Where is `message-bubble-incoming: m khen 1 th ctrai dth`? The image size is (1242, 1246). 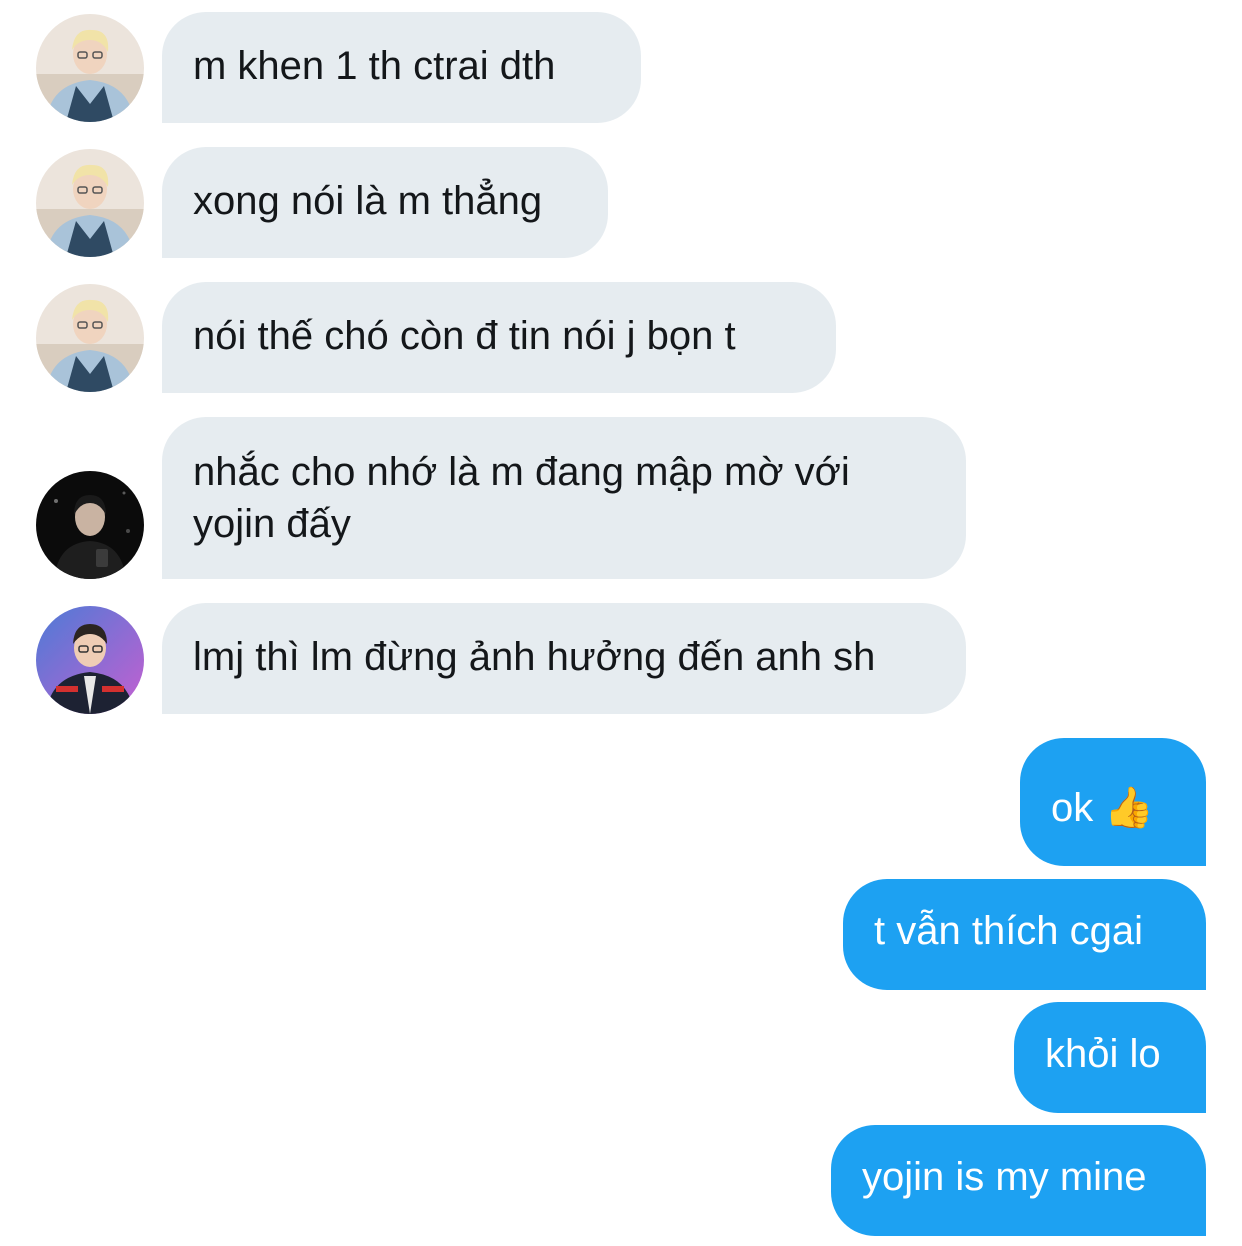
message-bubble-incoming: m khen 1 th ctrai dth is located at coordinates (401, 67).